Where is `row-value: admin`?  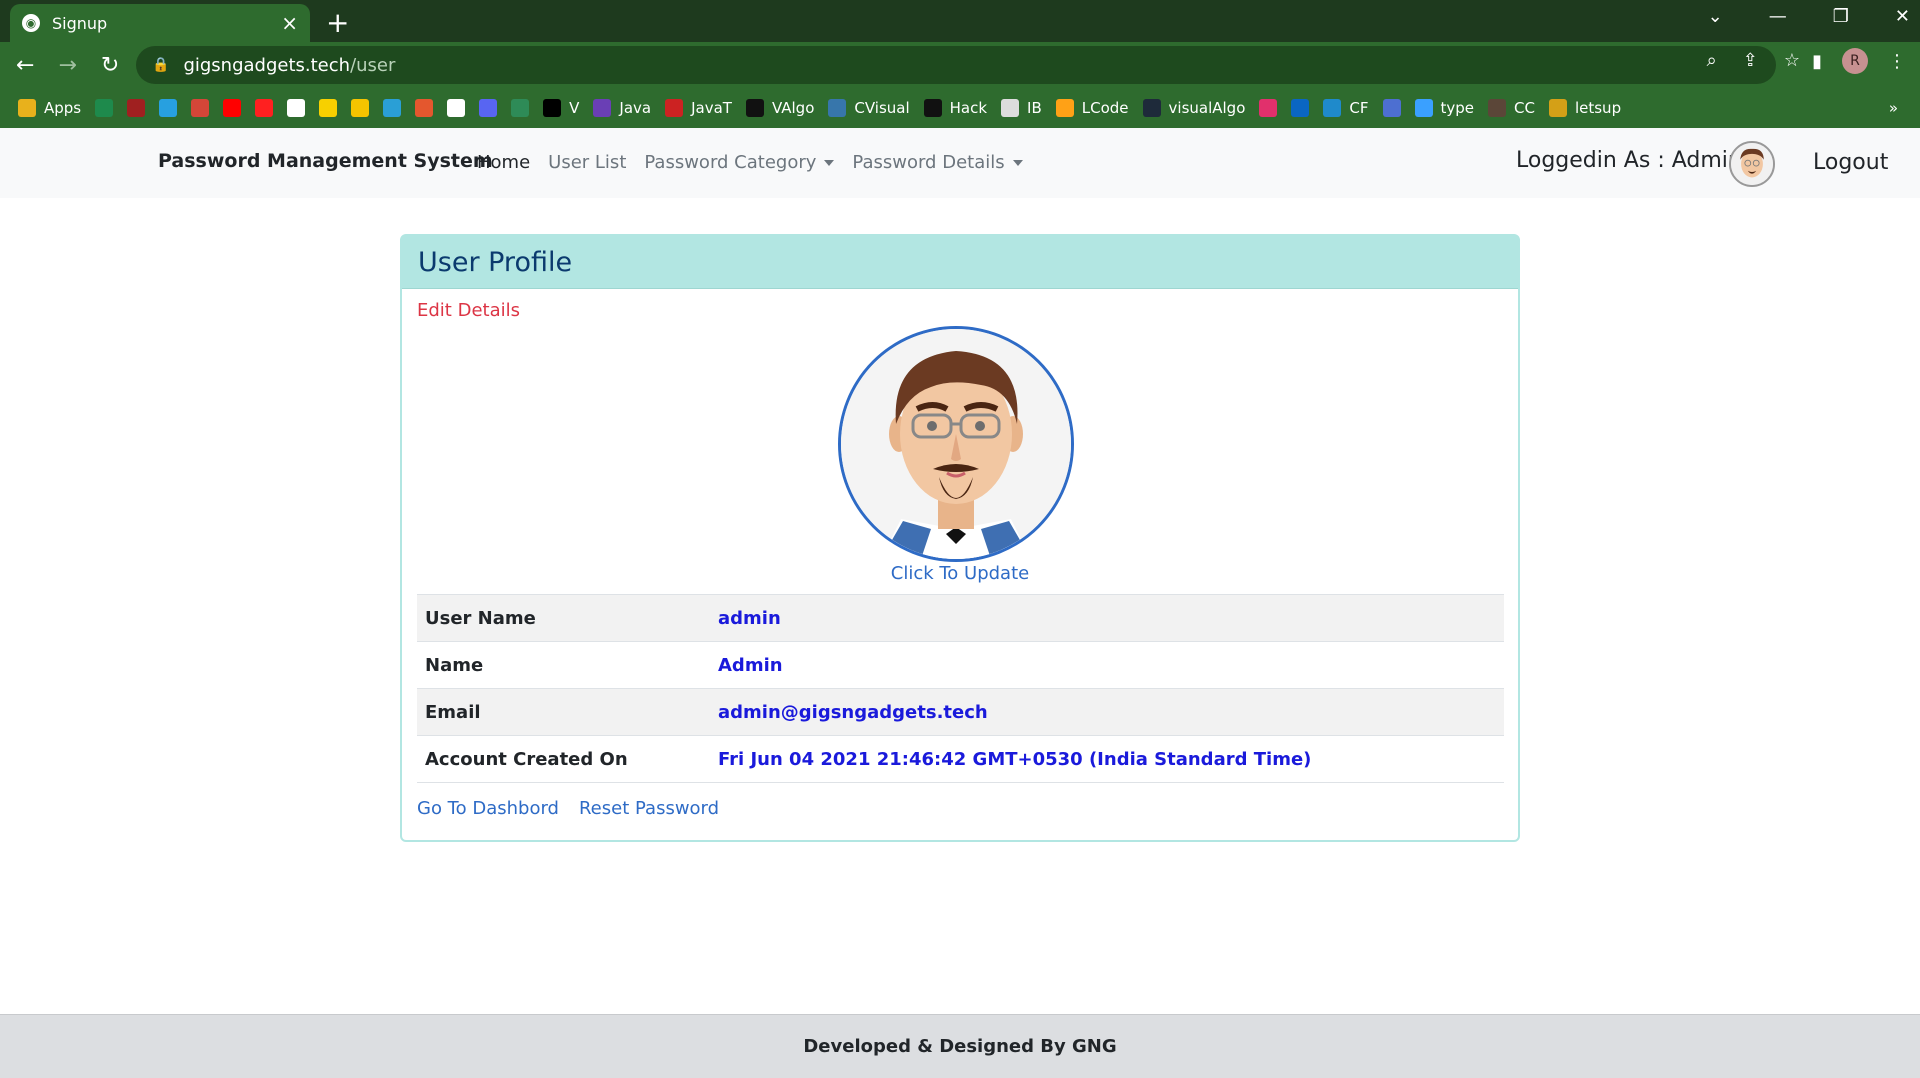 row-value: admin is located at coordinates (1107, 618).